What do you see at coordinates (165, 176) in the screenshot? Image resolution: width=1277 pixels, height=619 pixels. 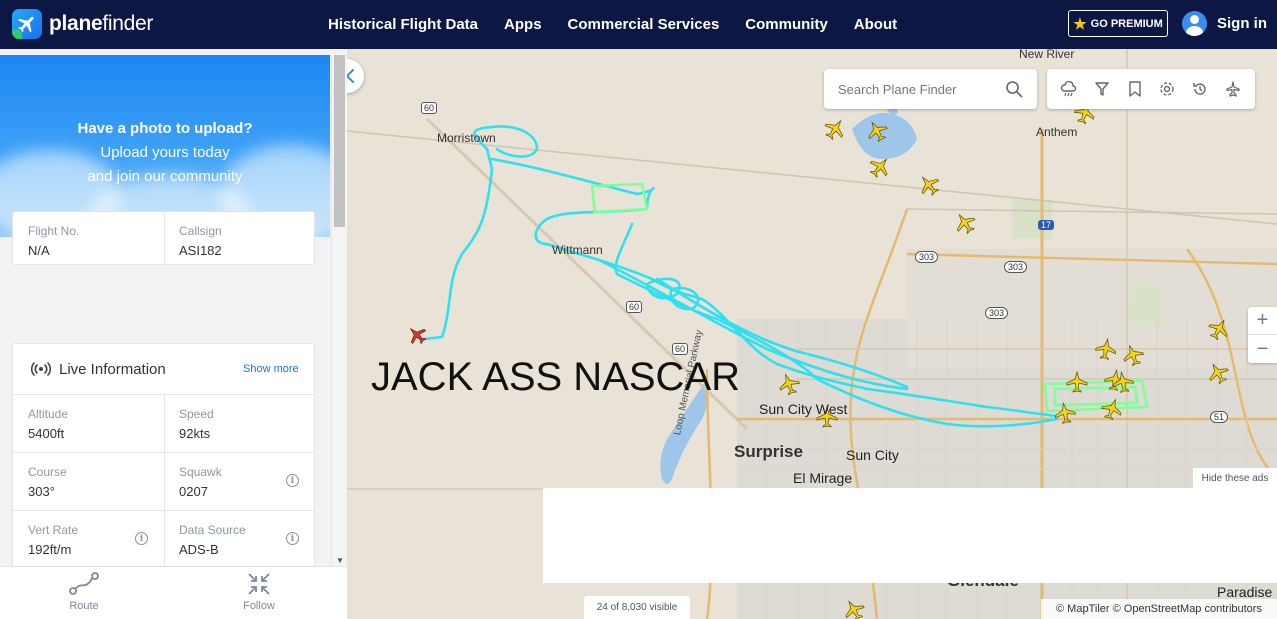 I see `banner-line-3: and join our community` at bounding box center [165, 176].